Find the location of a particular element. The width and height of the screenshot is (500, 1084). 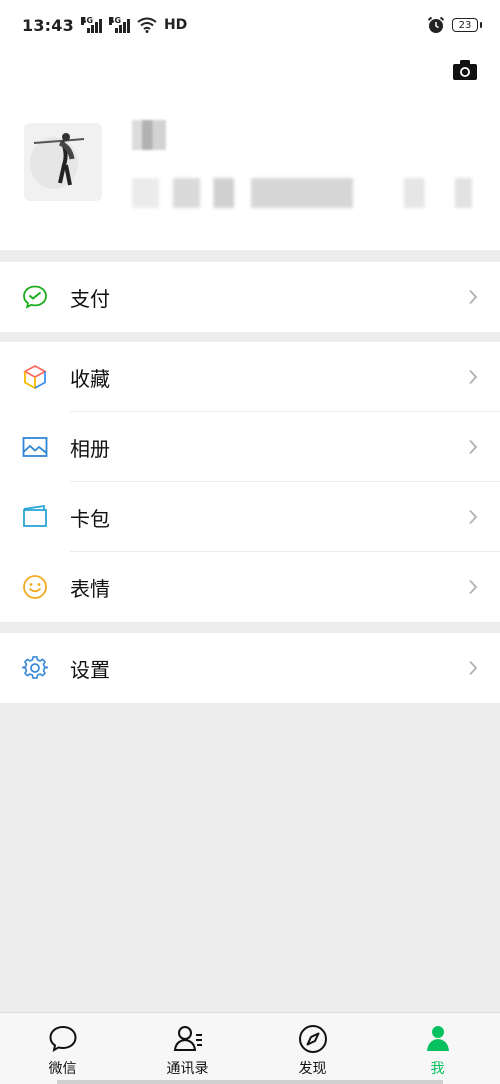

chat-bubble-icon is located at coordinates (62, 1038).